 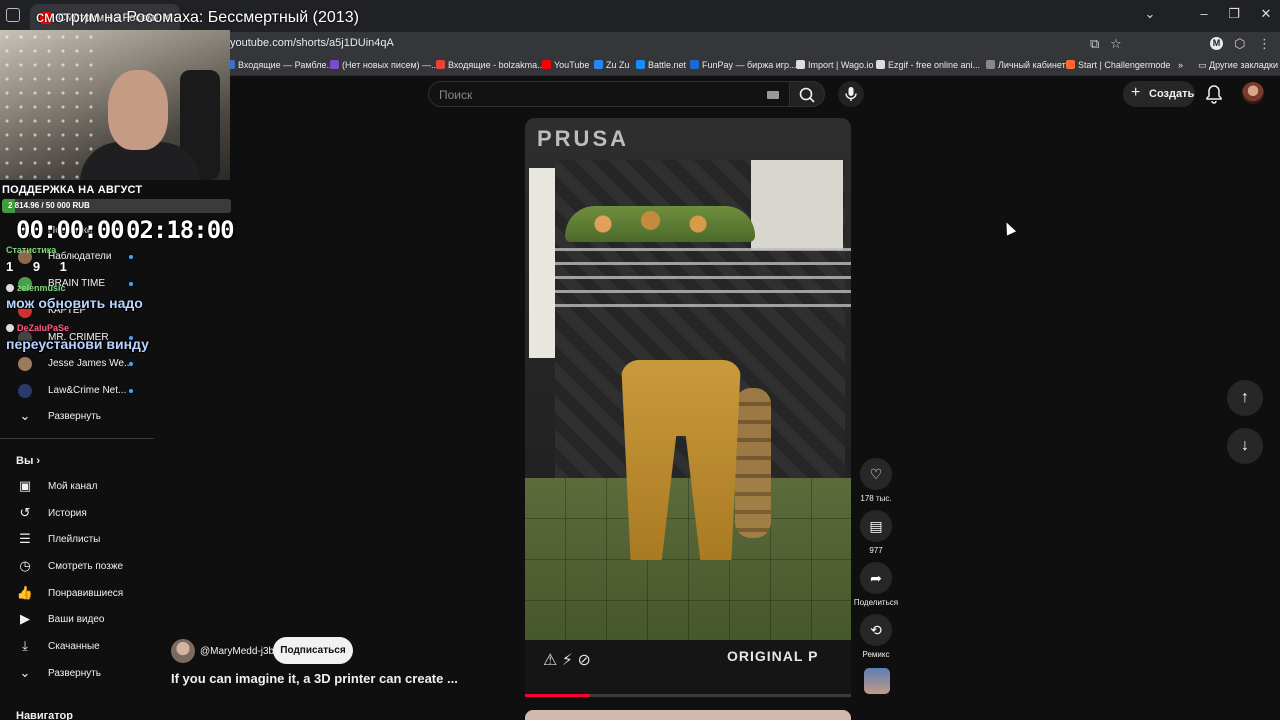 I want to click on sidebar-expand-subscriptions: ⌄ Развернуть, so click(x=77, y=417).